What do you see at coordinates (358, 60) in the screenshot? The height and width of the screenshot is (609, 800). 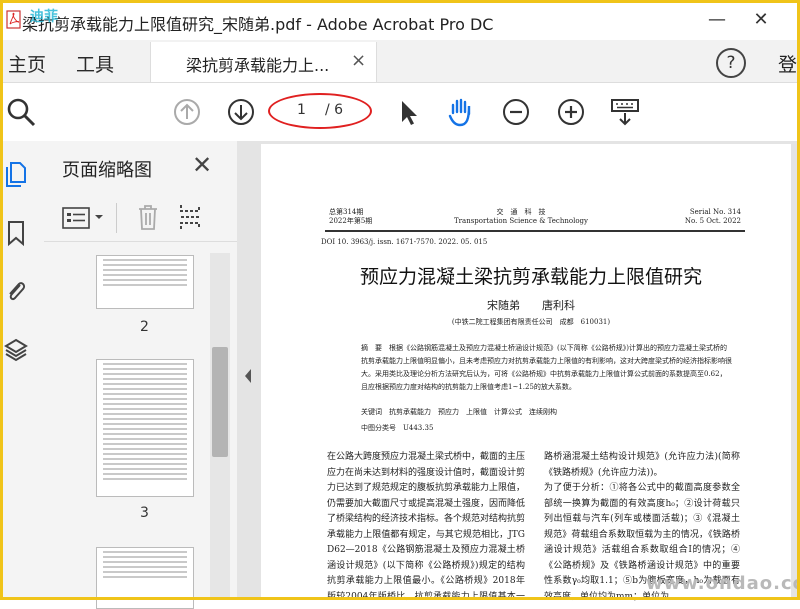 I see `tab-close-button: ×` at bounding box center [358, 60].